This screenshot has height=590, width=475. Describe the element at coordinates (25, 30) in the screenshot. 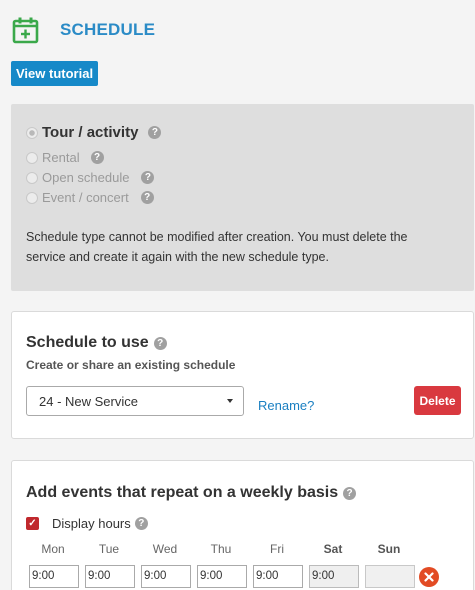

I see `calendar-add-icon` at that location.